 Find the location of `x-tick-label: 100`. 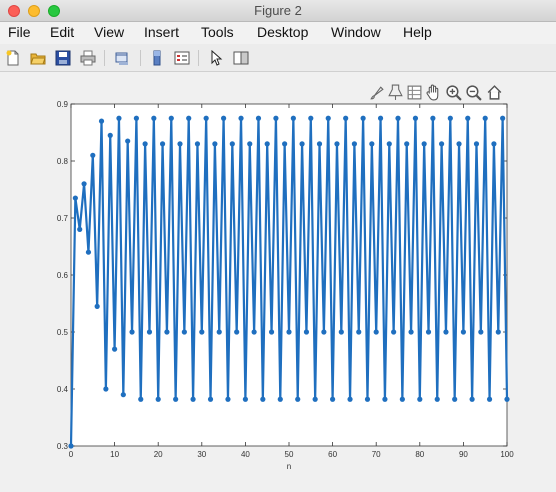

x-tick-label: 100 is located at coordinates (507, 454).